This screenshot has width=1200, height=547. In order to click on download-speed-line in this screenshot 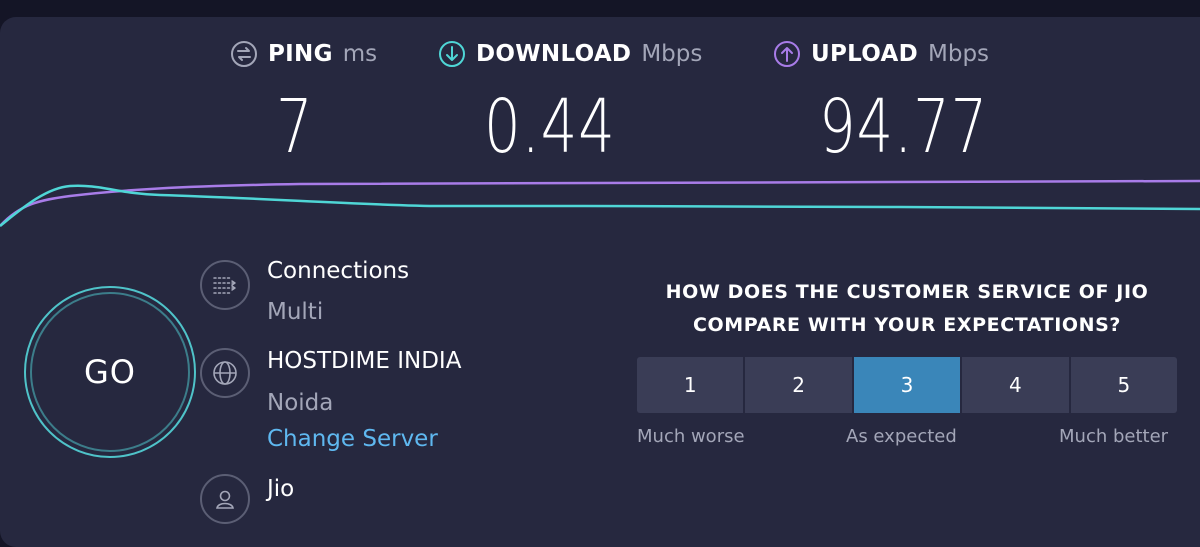, I will do `click(600, 205)`.